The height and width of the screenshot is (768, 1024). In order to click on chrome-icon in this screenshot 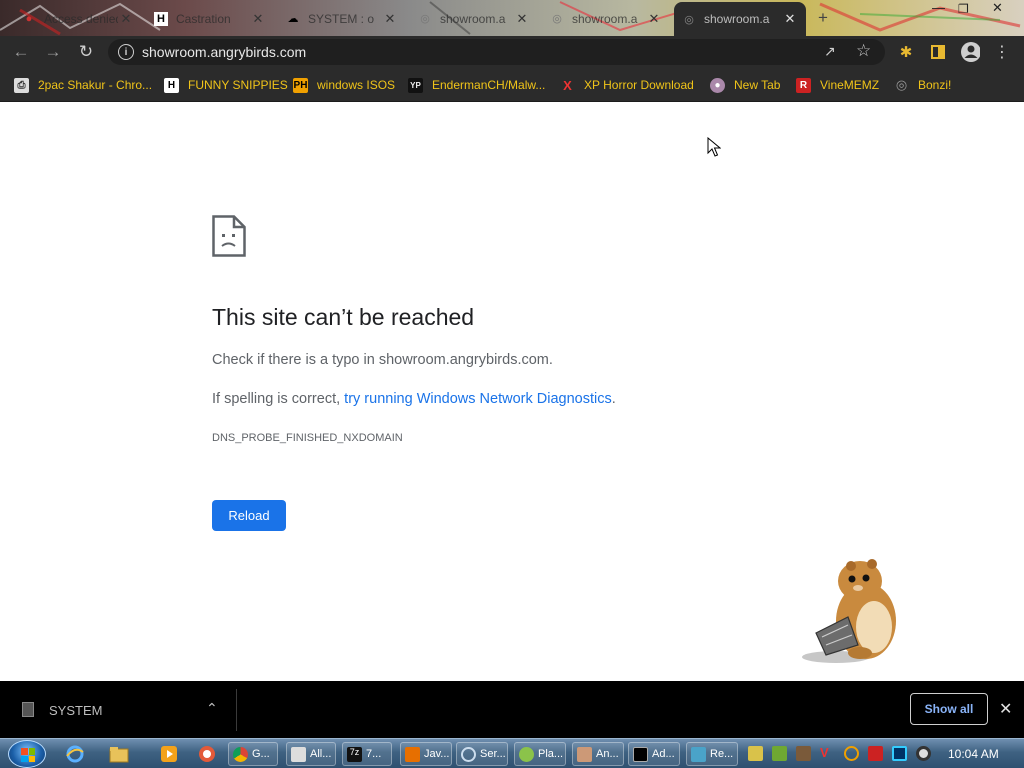, I will do `click(240, 754)`.